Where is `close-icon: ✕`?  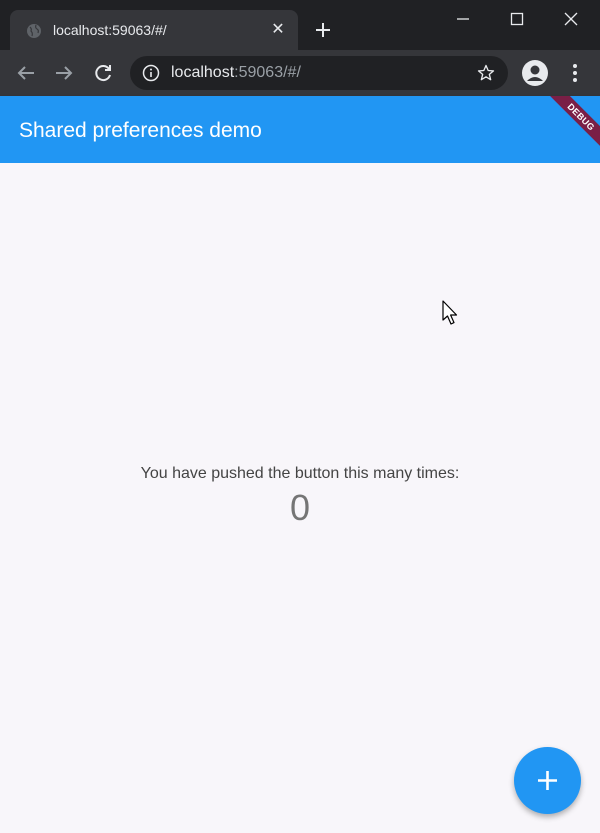
close-icon: ✕ is located at coordinates (278, 30).